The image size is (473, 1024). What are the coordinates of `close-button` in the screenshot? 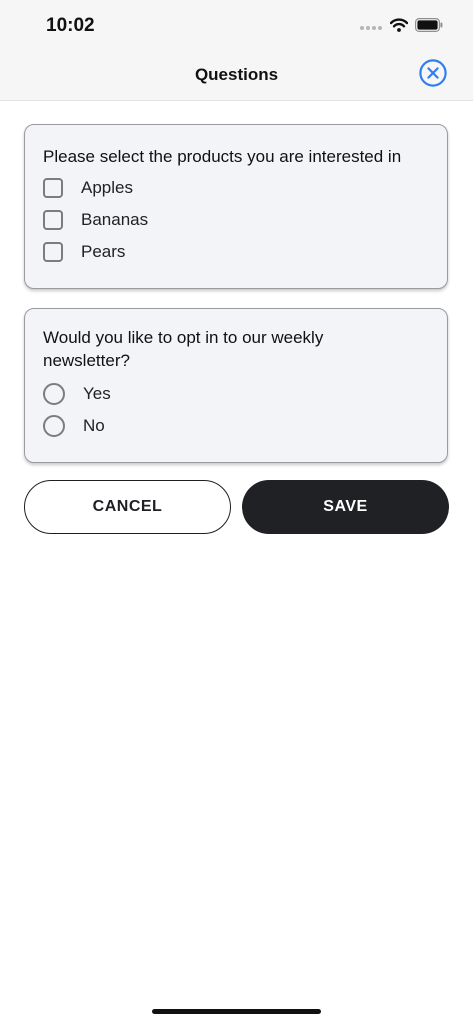 It's located at (433, 75).